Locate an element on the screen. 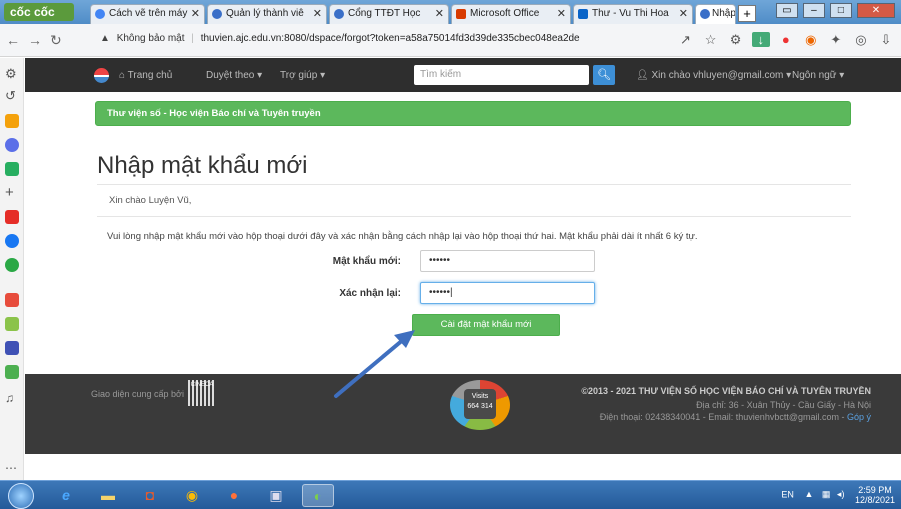 This screenshot has height=509, width=901. add-icon: + is located at coordinates (12, 192).